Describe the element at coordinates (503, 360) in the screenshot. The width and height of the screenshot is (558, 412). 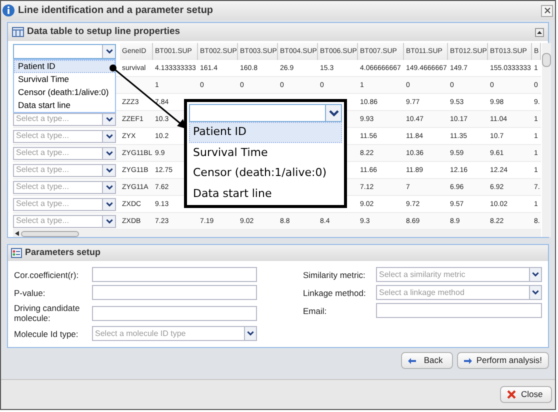
I see `perform-analysis-button: Perform analysis!` at that location.